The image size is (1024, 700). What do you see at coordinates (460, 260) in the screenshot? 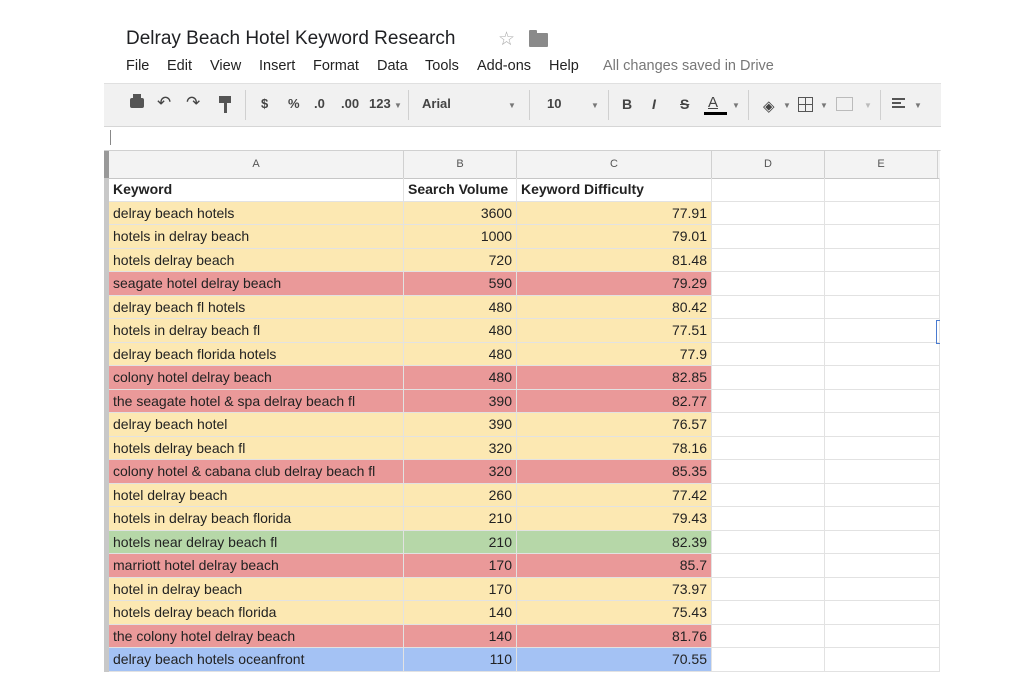
I see `search-volume-cell: 720` at bounding box center [460, 260].